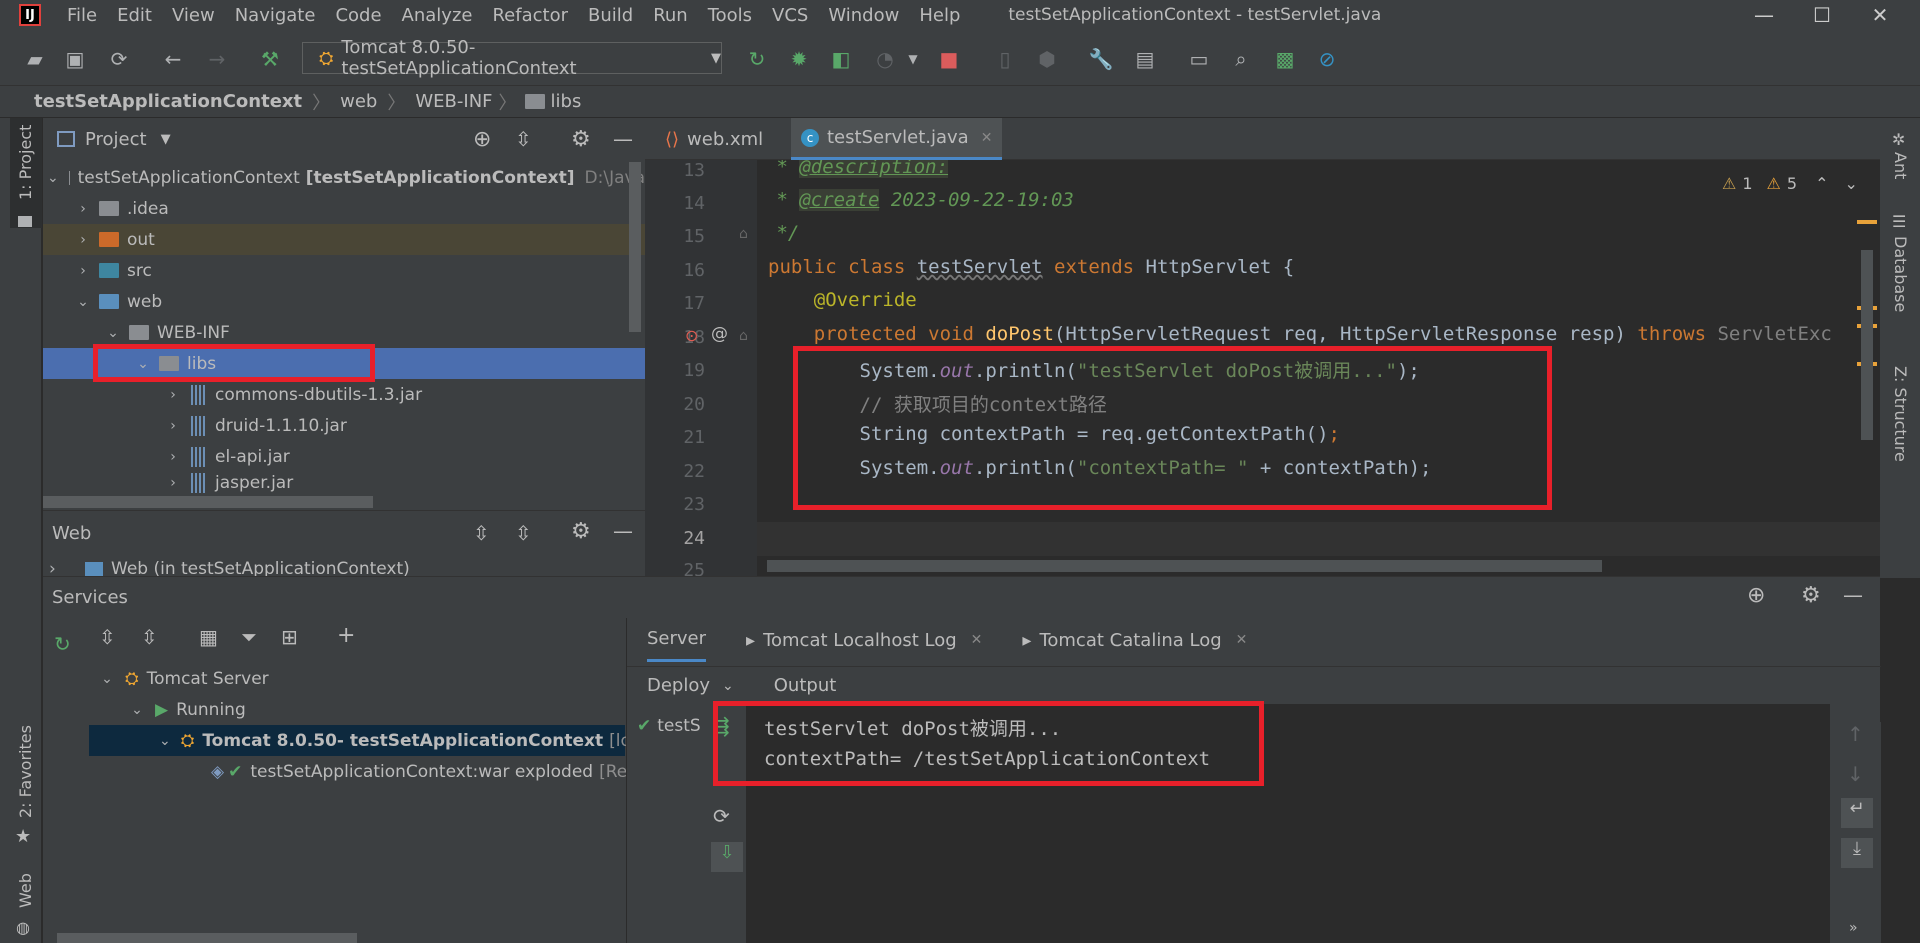 The width and height of the screenshot is (1920, 943). Describe the element at coordinates (1101, 59) in the screenshot. I see `wrench-icon: 🔧` at that location.